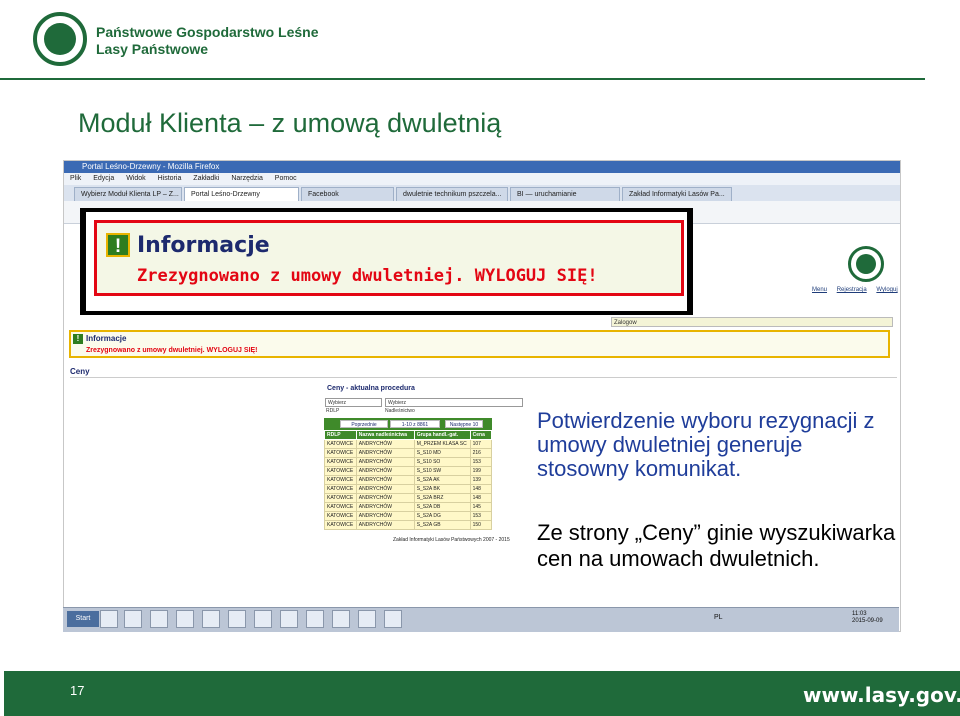 The image size is (960, 716). What do you see at coordinates (481, 480) in the screenshot?
I see `cell: 139` at bounding box center [481, 480].